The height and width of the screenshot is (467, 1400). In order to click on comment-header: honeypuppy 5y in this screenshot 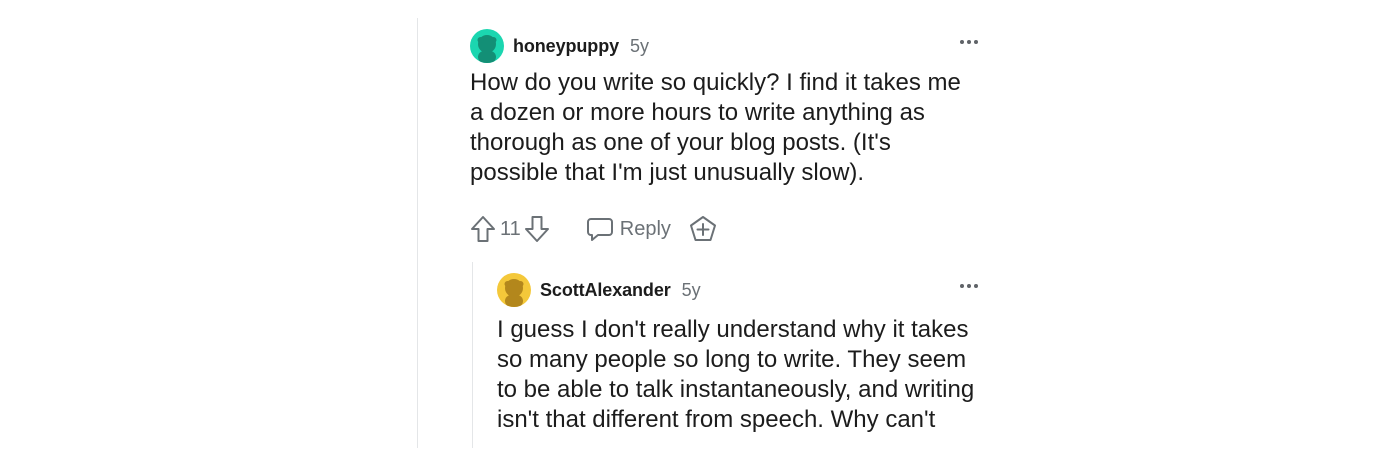, I will do `click(730, 46)`.